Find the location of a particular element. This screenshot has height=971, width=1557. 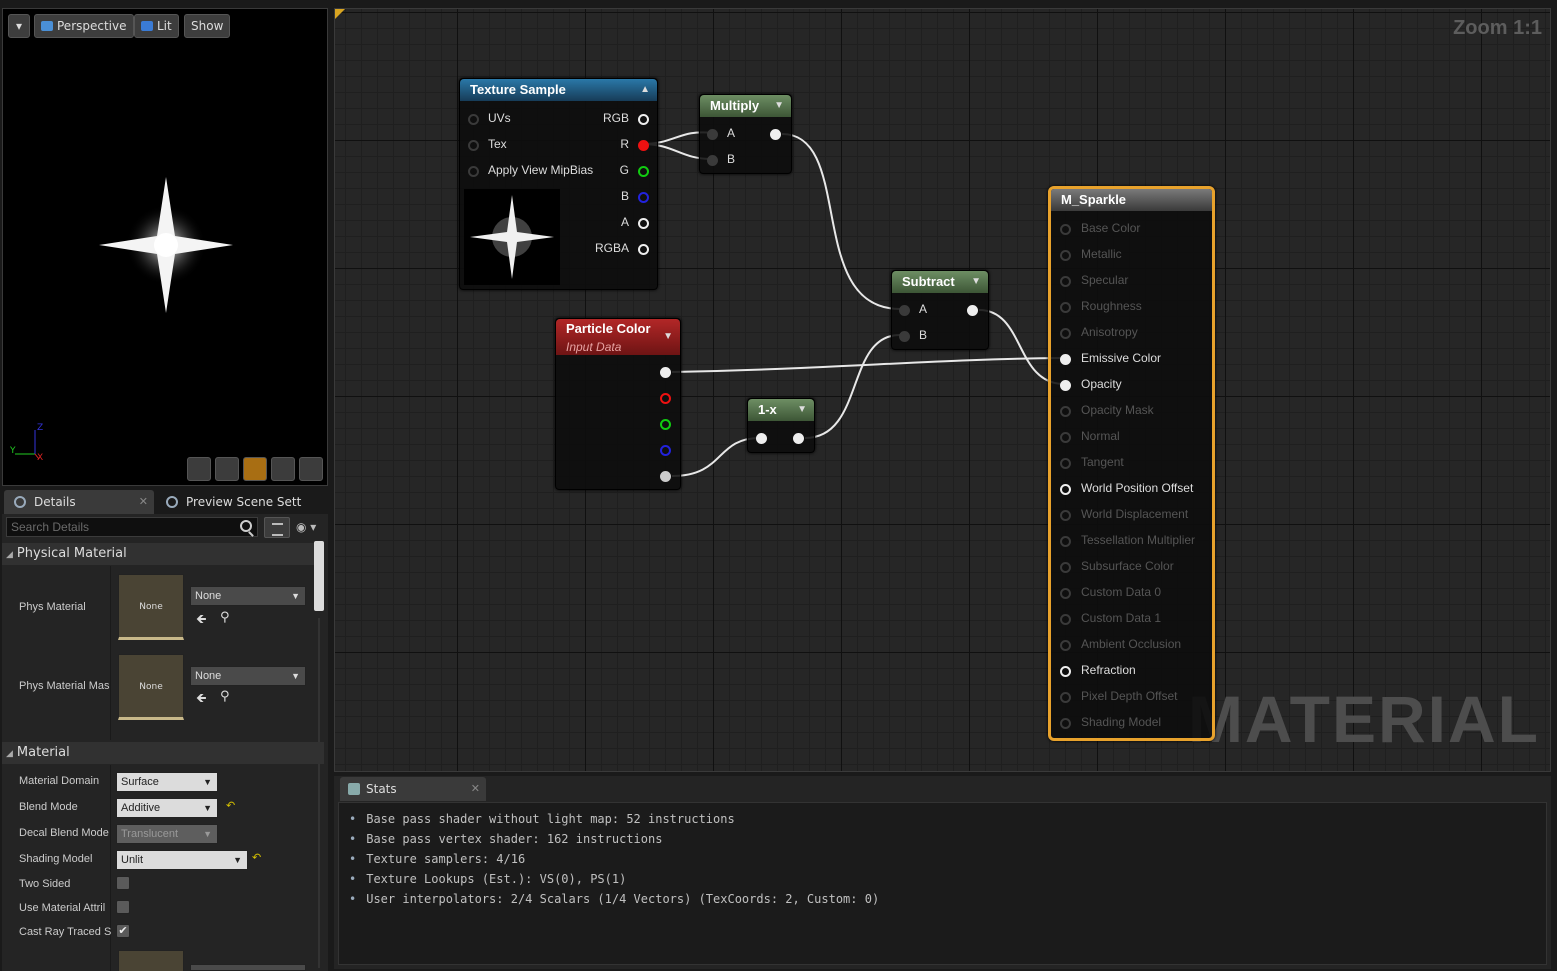

use-material-attributes-checkbox is located at coordinates (123, 907).